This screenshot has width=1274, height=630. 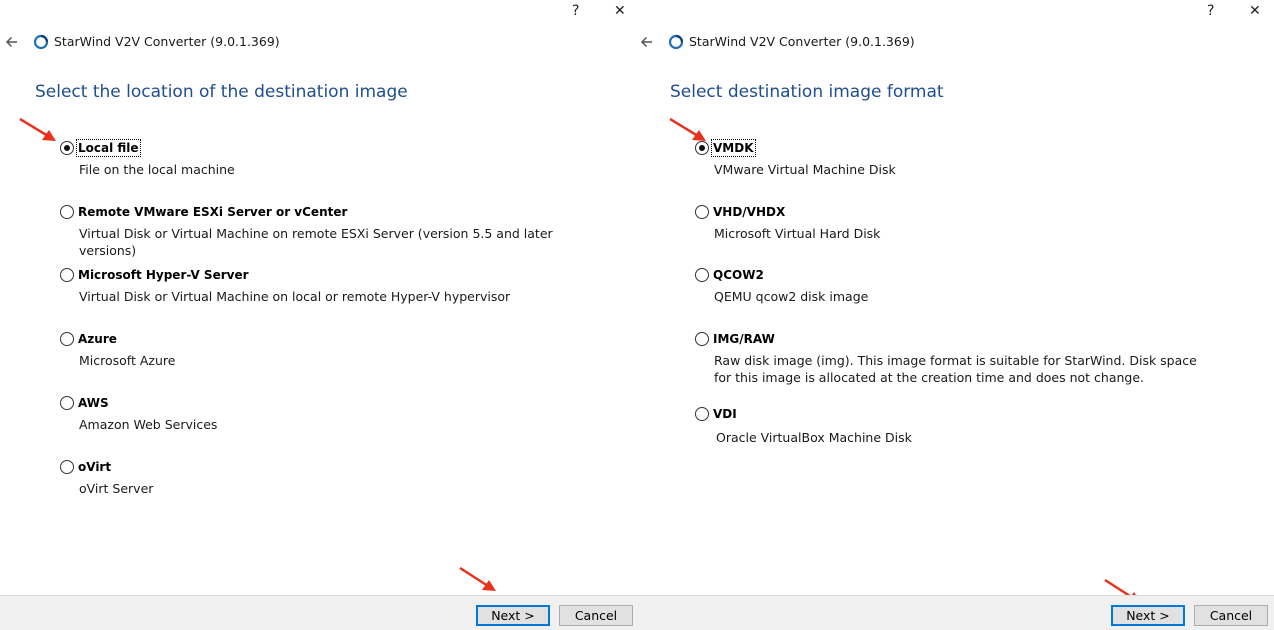 What do you see at coordinates (814, 437) in the screenshot?
I see `option-description: Oracle VirtualBox Machine Disk` at bounding box center [814, 437].